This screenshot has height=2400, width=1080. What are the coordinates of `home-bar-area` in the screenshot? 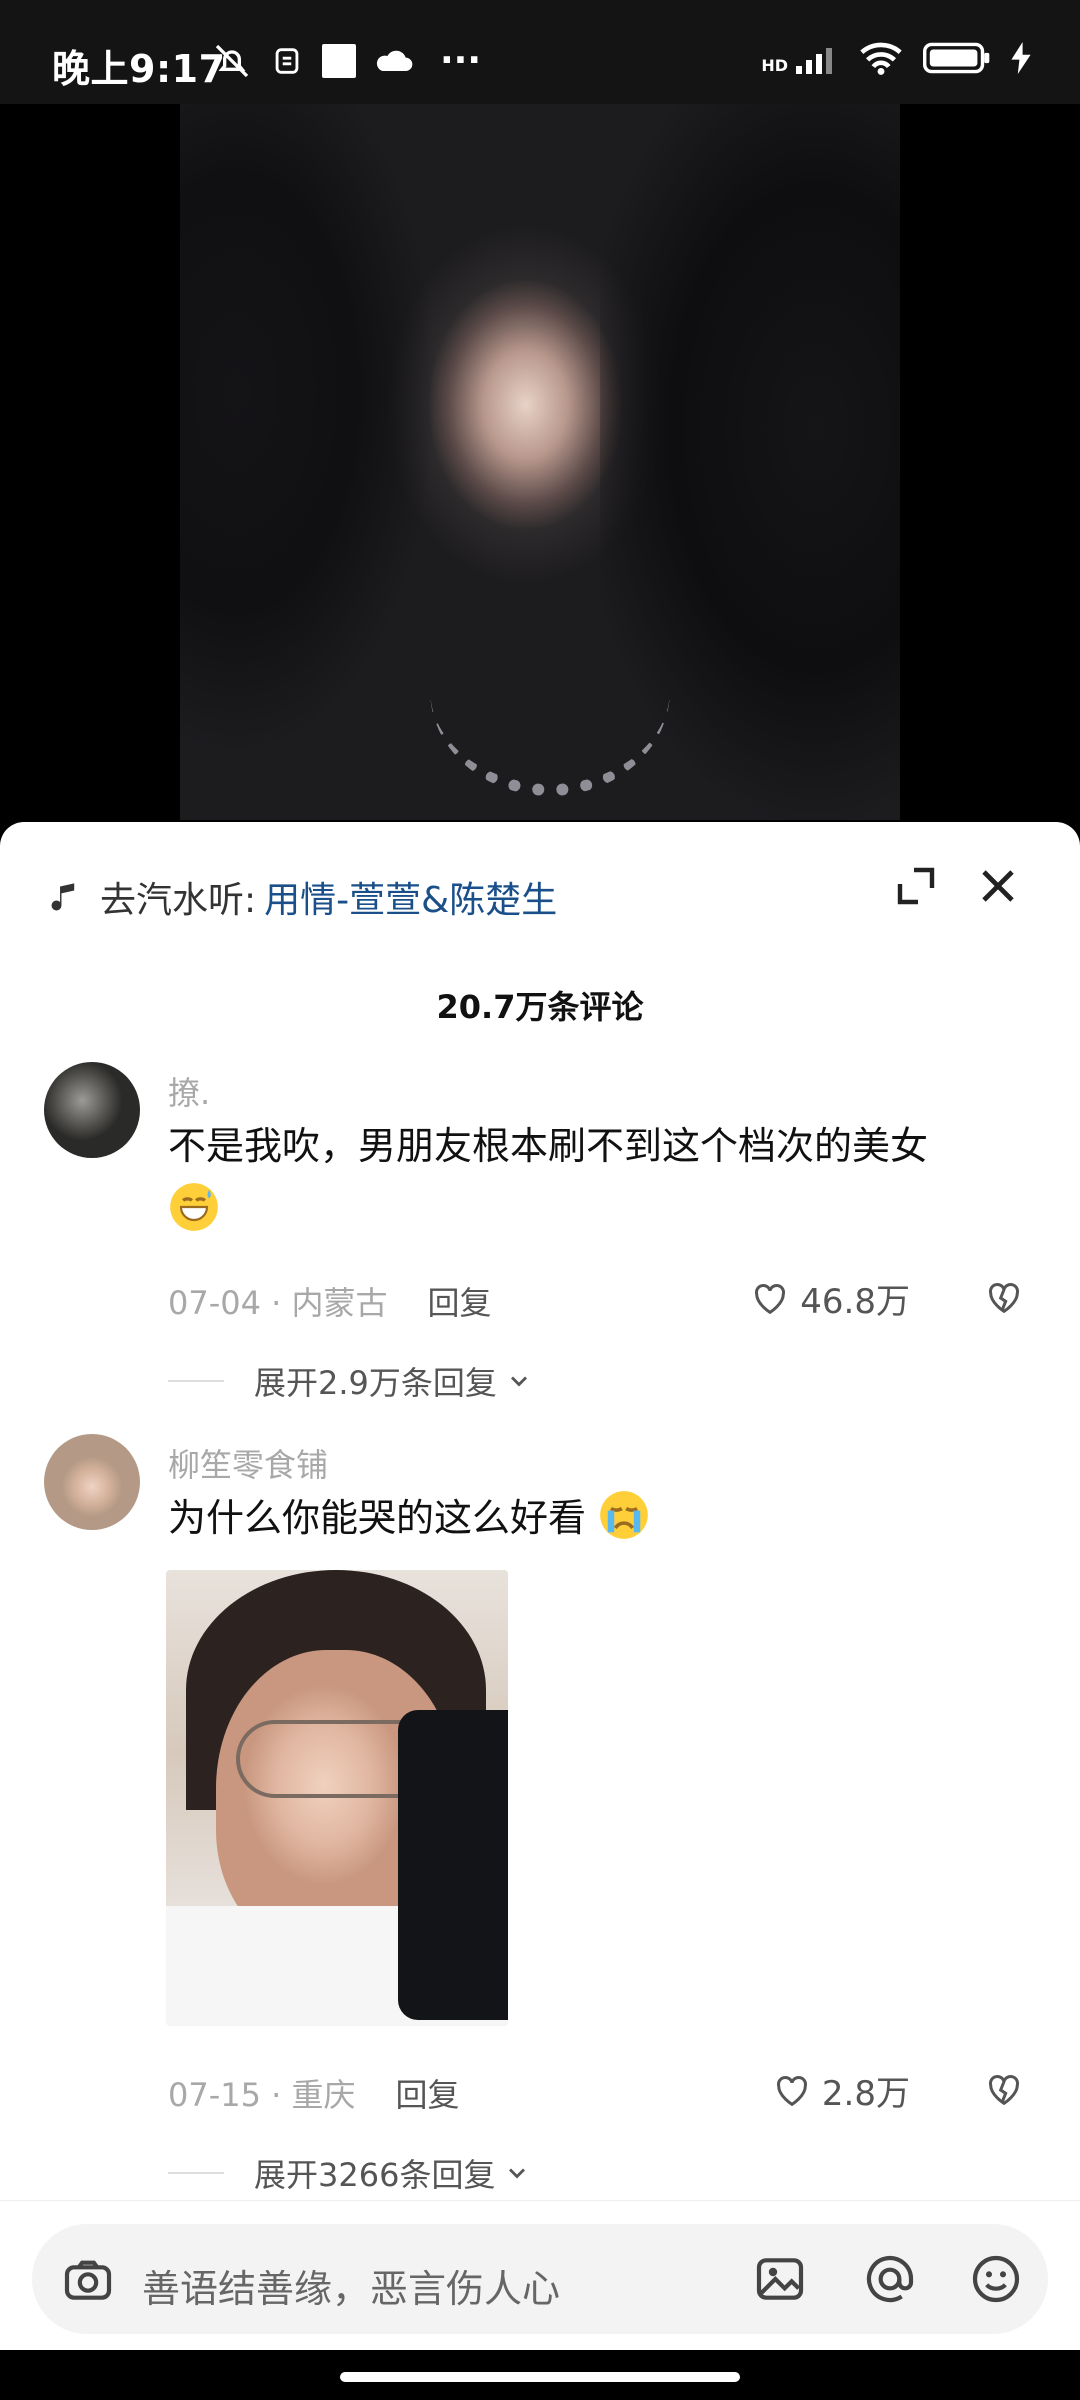 It's located at (540, 2375).